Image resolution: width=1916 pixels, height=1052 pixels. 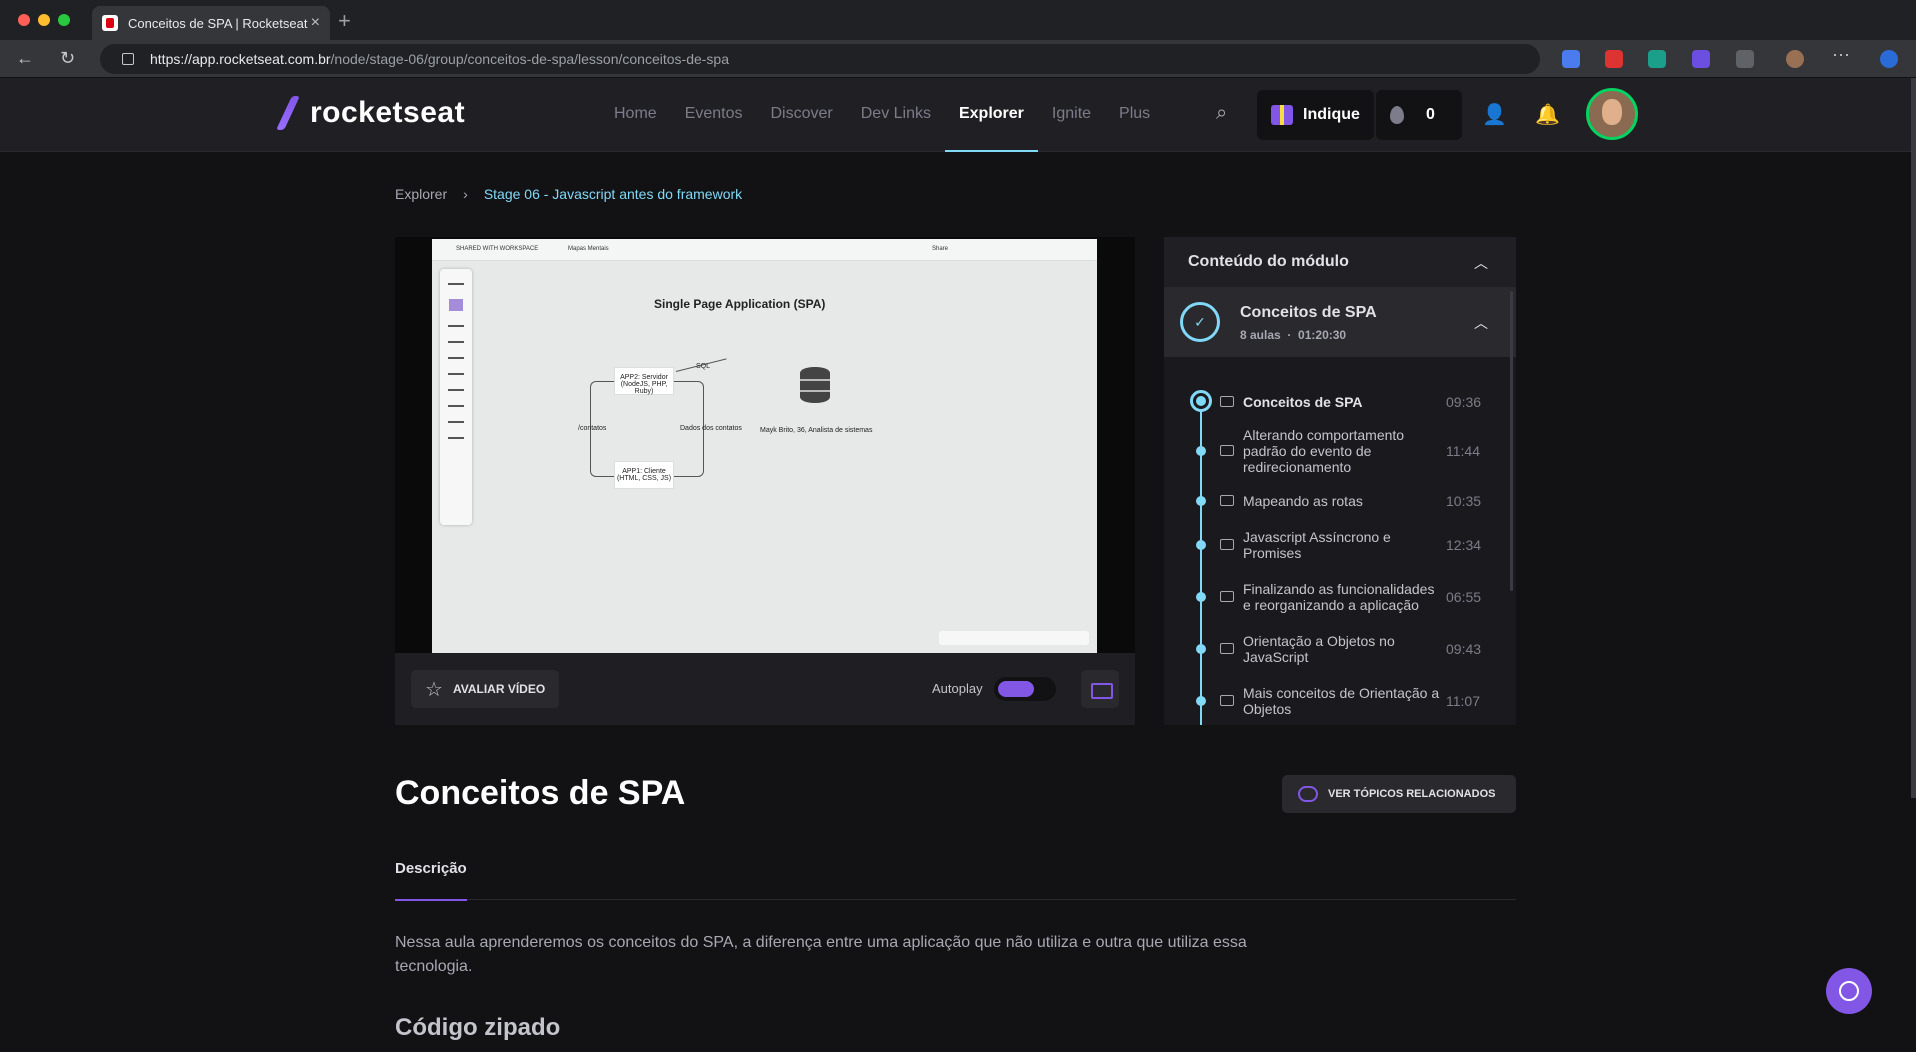 I want to click on module-name: Conceitos de SPA, so click(x=1308, y=312).